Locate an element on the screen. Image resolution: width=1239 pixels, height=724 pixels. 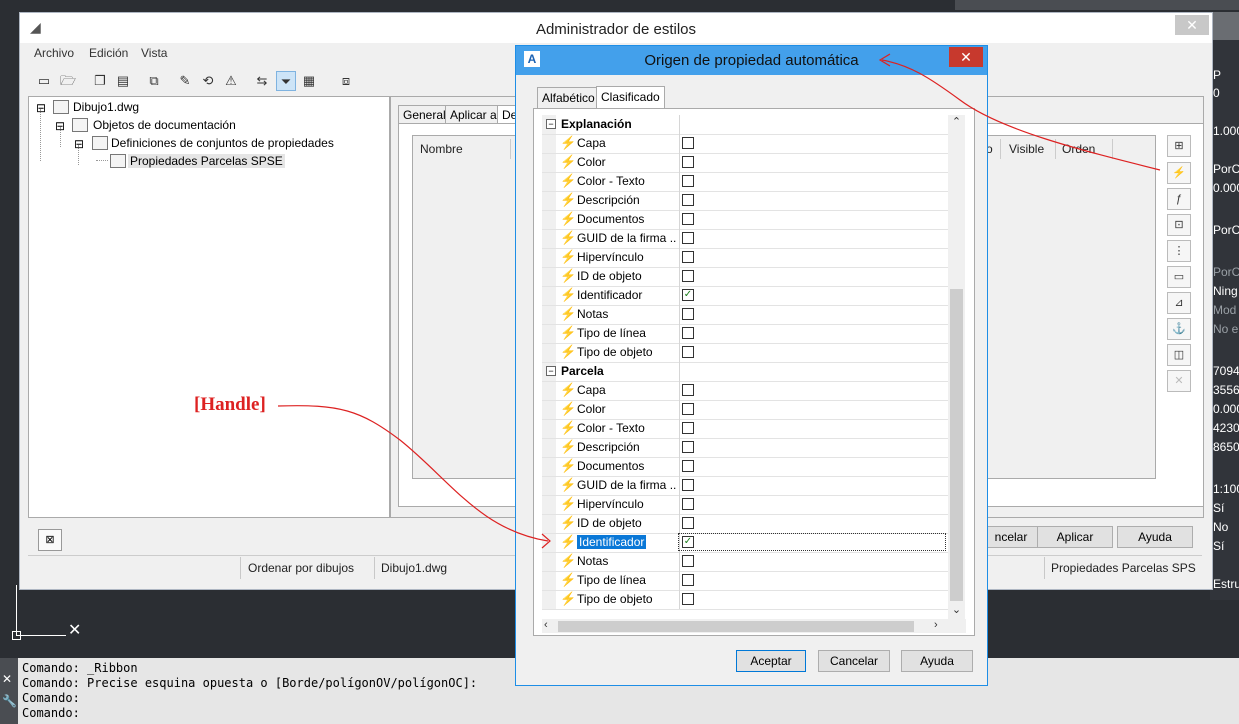
column-header-order: Orden is located at coordinates (1084, 149).